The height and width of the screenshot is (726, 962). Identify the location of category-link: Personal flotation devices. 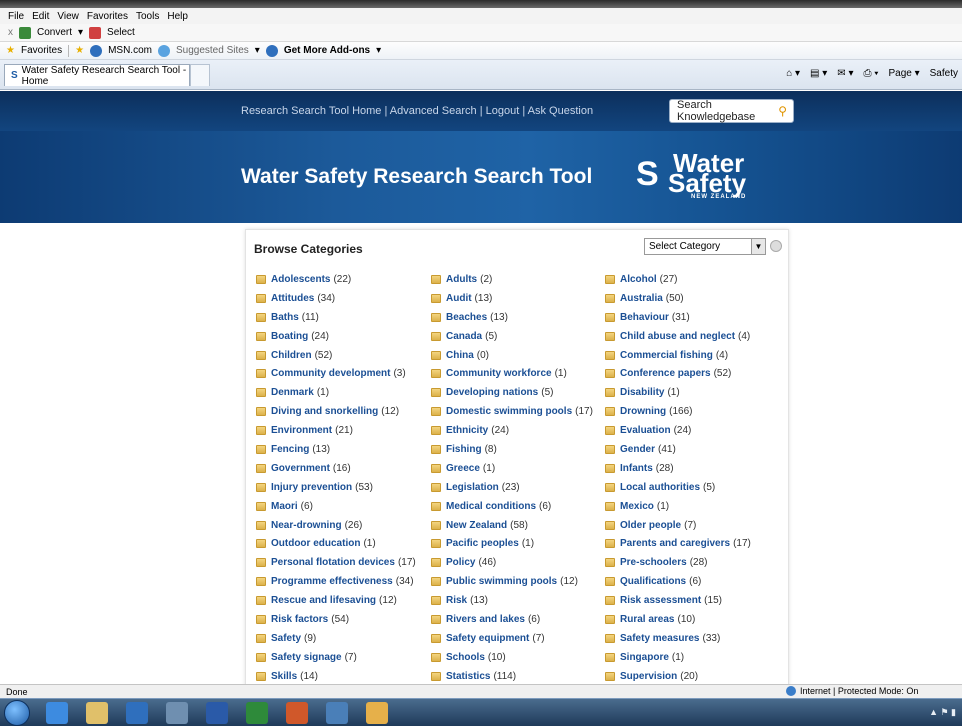
(333, 562).